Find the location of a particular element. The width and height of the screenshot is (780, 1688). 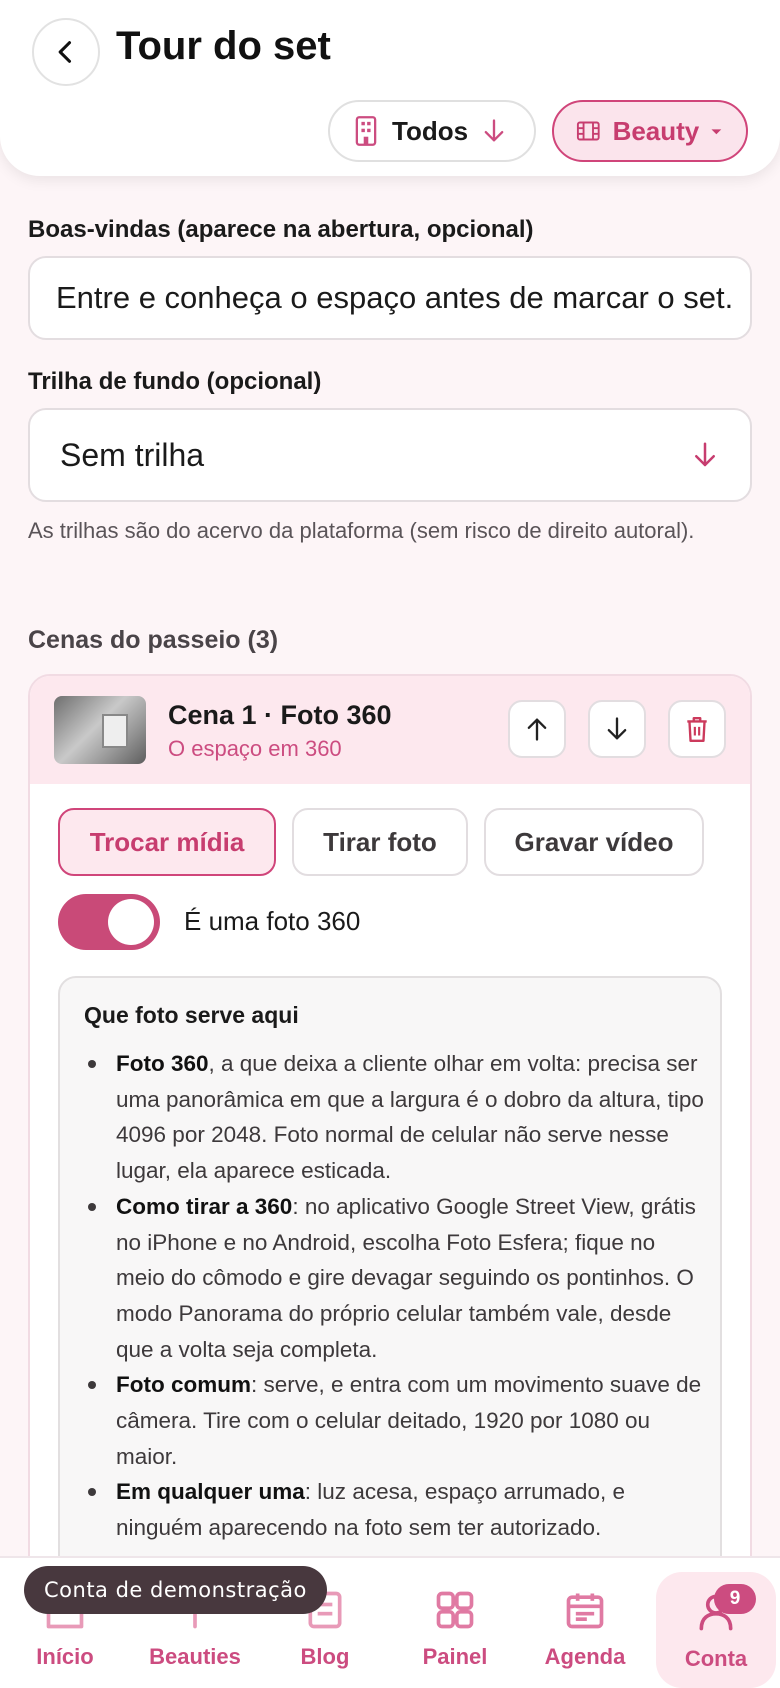

nav-item-agenda: Agenda is located at coordinates (585, 1623).